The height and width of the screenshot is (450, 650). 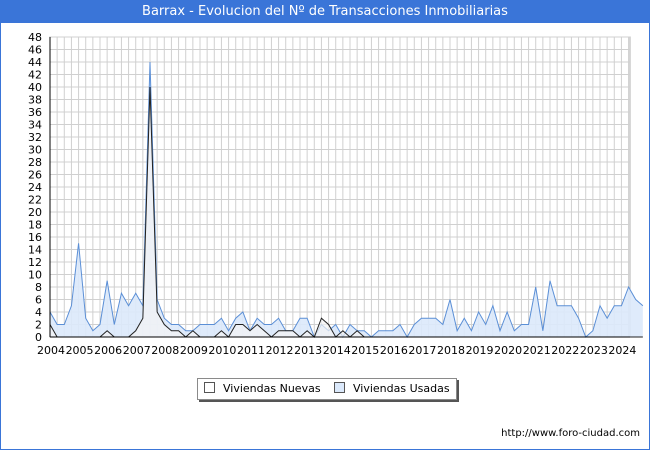 What do you see at coordinates (339, 387) in the screenshot?
I see `legend-swatch-usadas` at bounding box center [339, 387].